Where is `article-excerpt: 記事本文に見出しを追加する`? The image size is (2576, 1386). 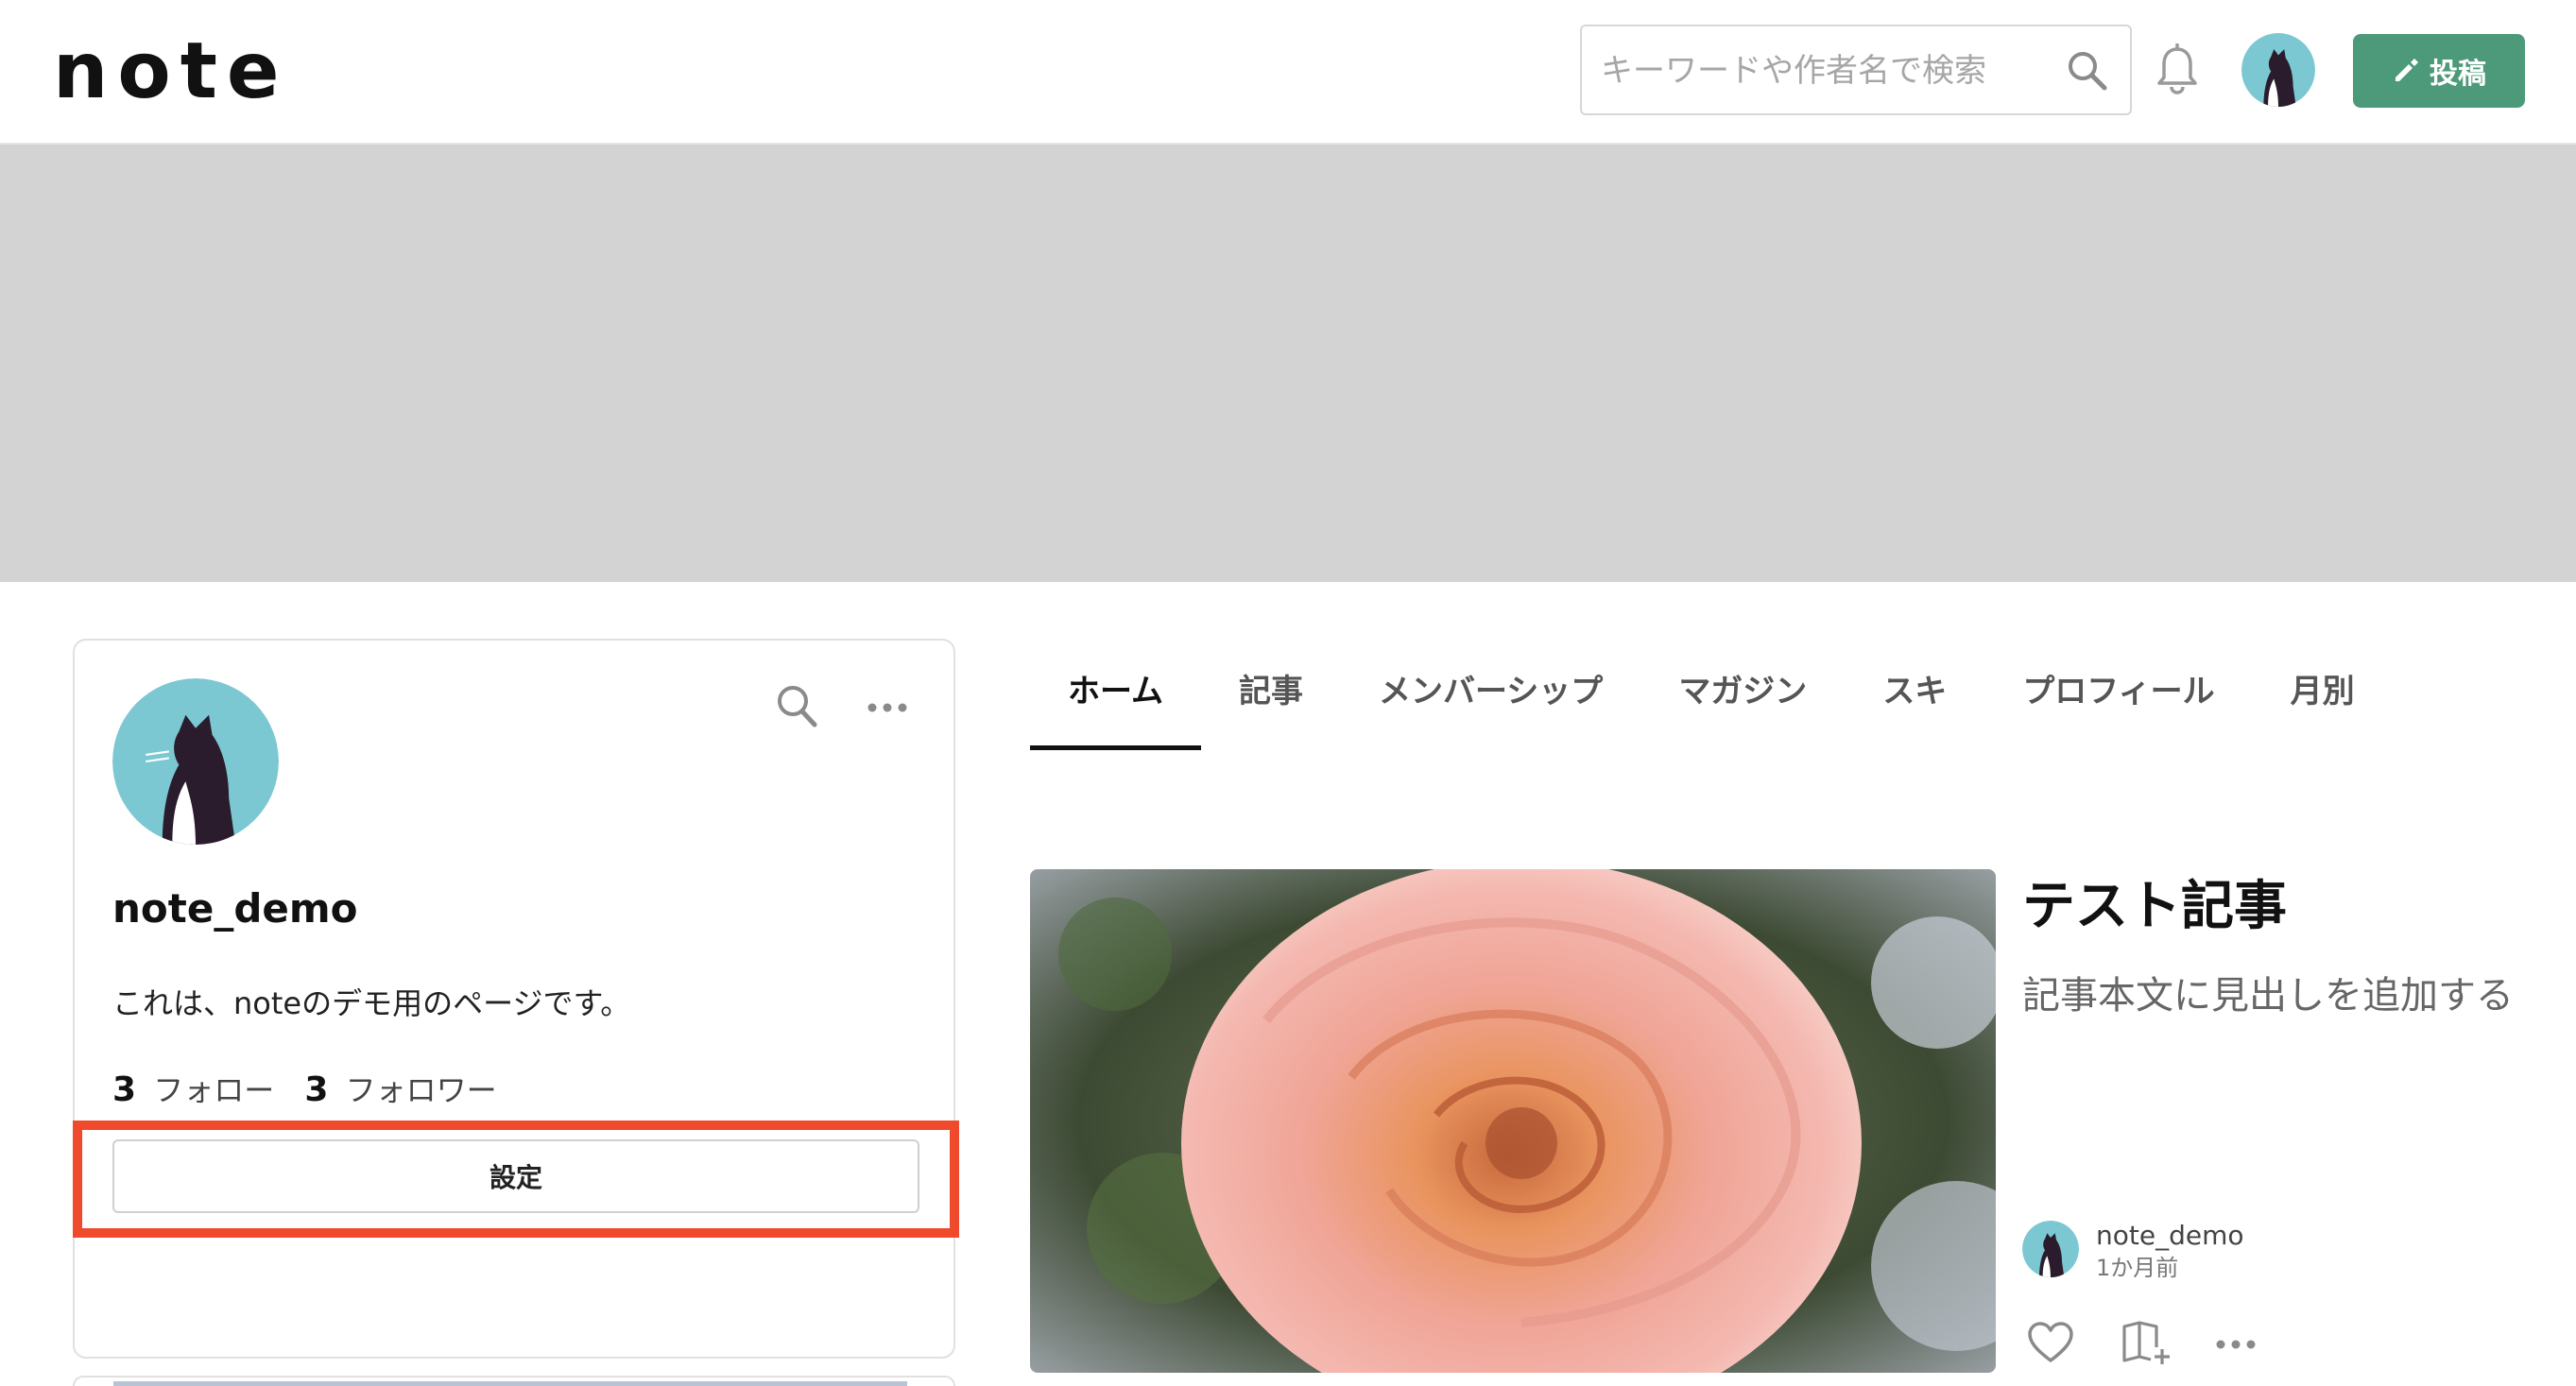
article-excerpt: 記事本文に見出しを追加する is located at coordinates (2268, 996).